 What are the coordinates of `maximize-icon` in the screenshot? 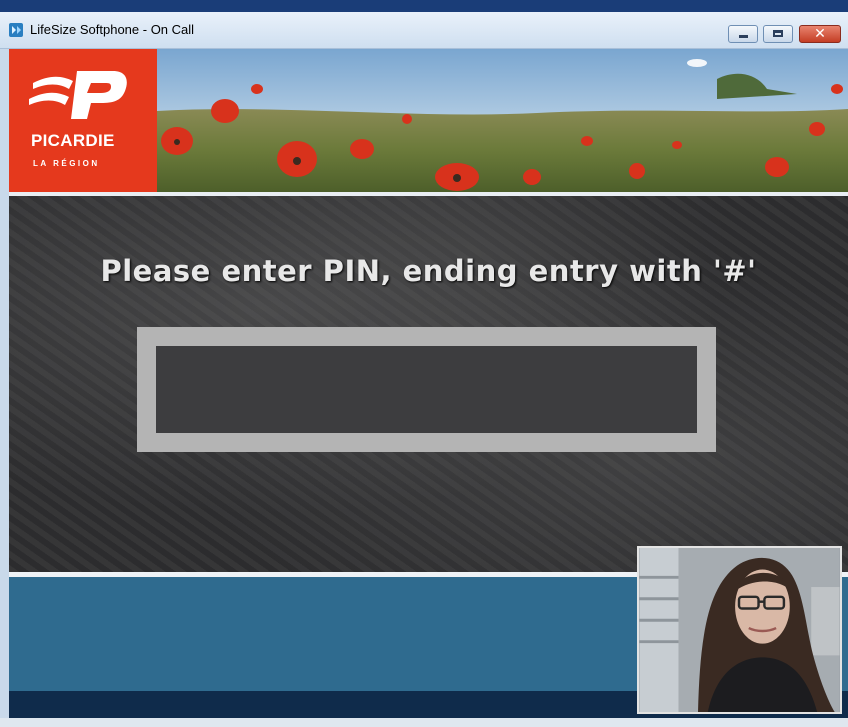 It's located at (778, 33).